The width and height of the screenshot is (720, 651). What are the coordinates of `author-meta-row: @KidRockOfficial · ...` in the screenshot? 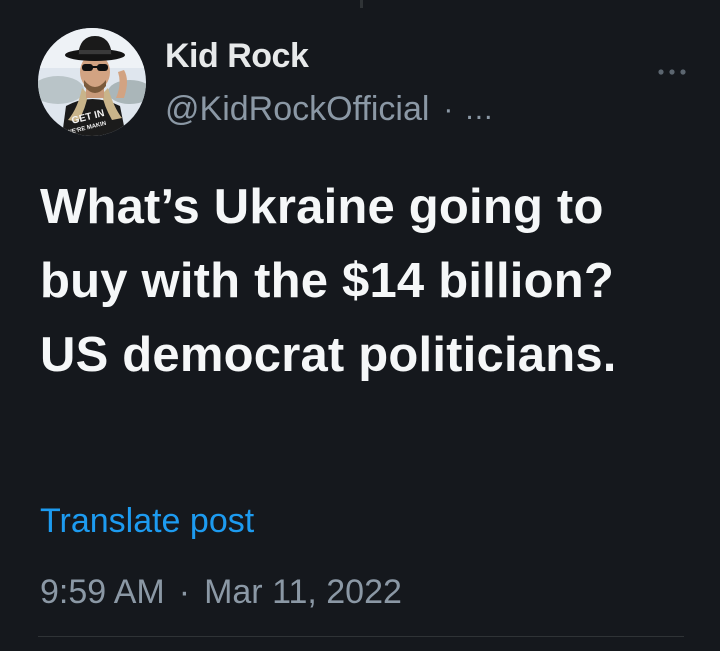 It's located at (329, 109).